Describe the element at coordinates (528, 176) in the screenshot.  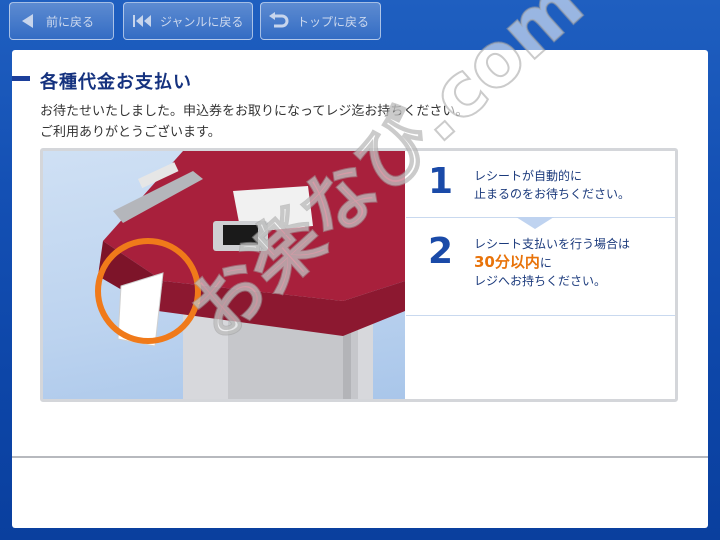
I see `step-1-line-1: レシートが自動的に` at that location.